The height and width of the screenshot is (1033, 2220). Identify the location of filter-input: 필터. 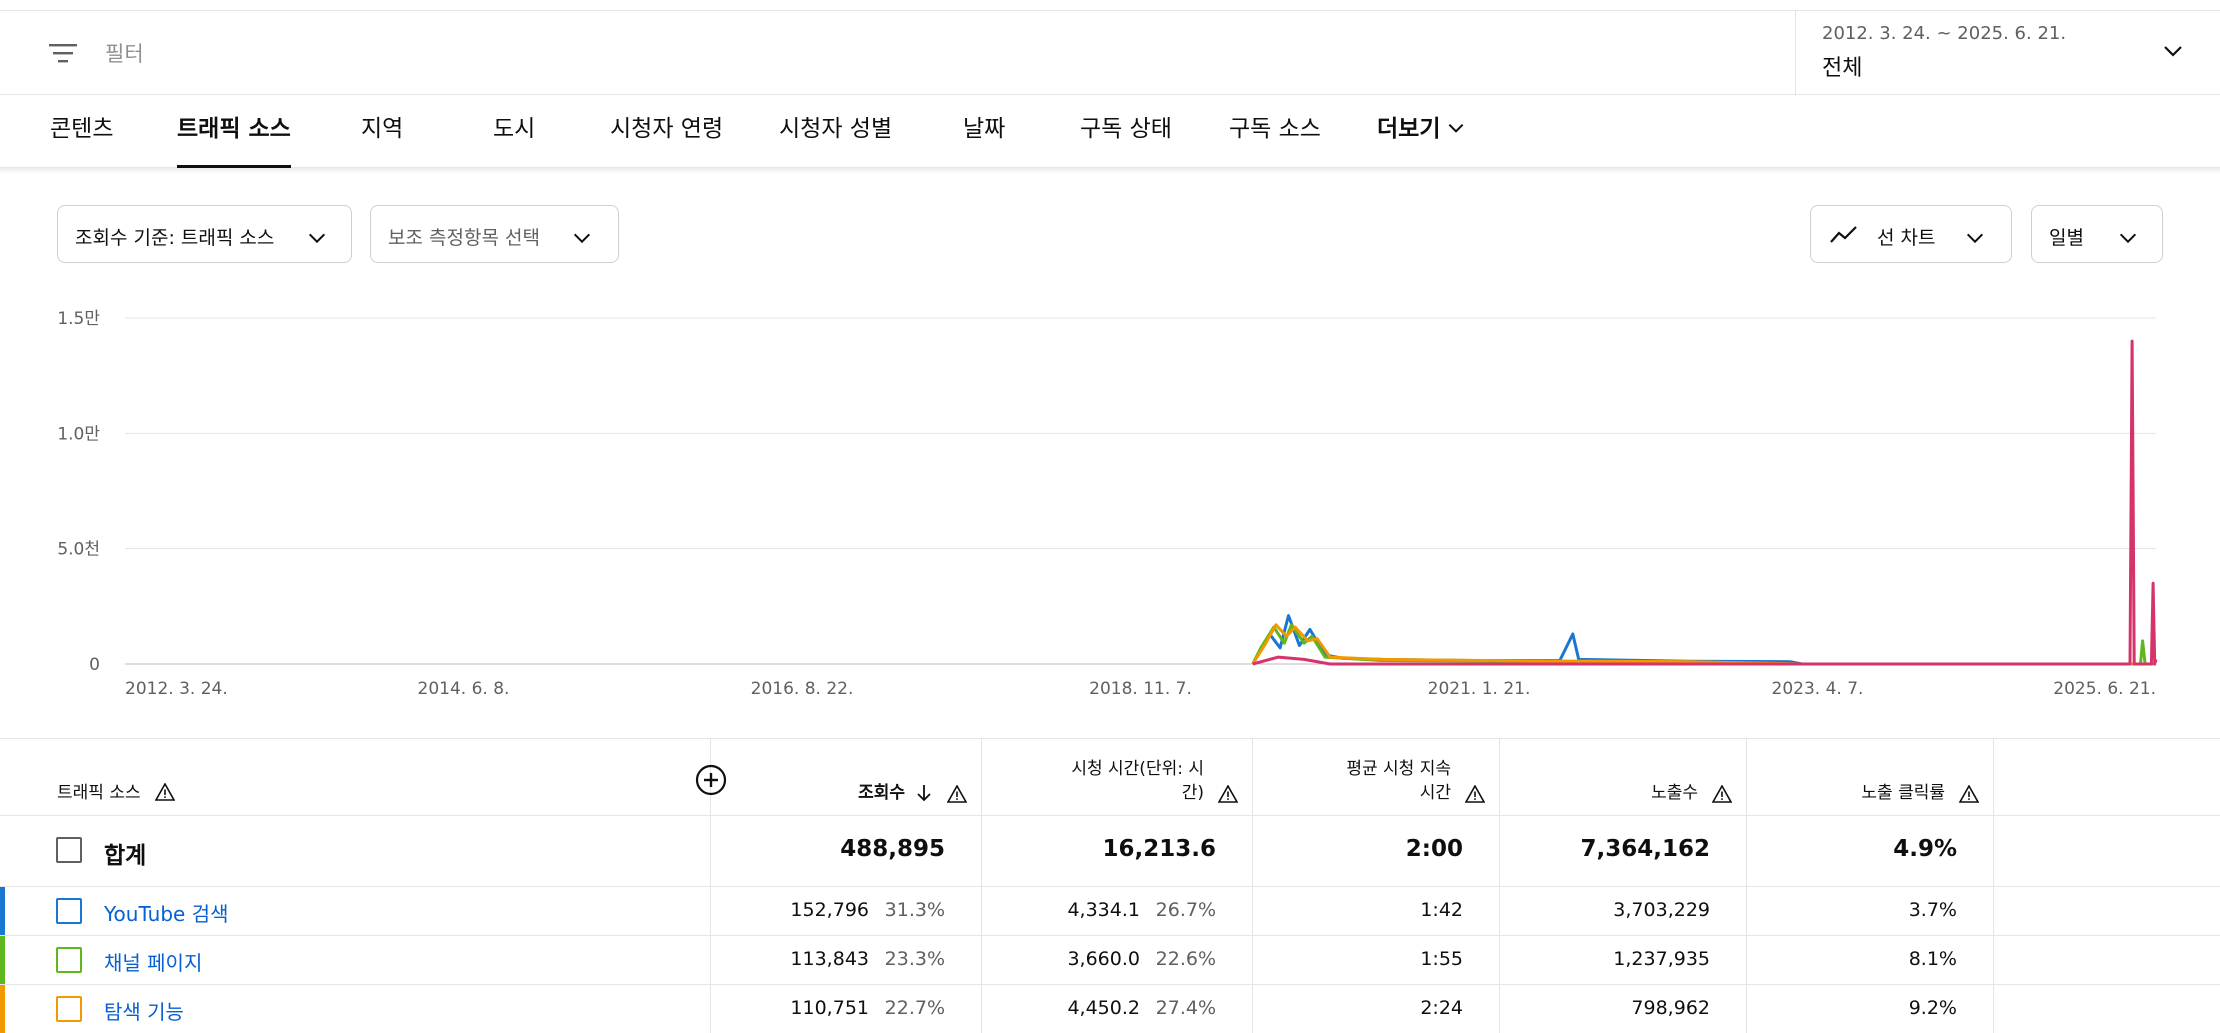
(124, 53).